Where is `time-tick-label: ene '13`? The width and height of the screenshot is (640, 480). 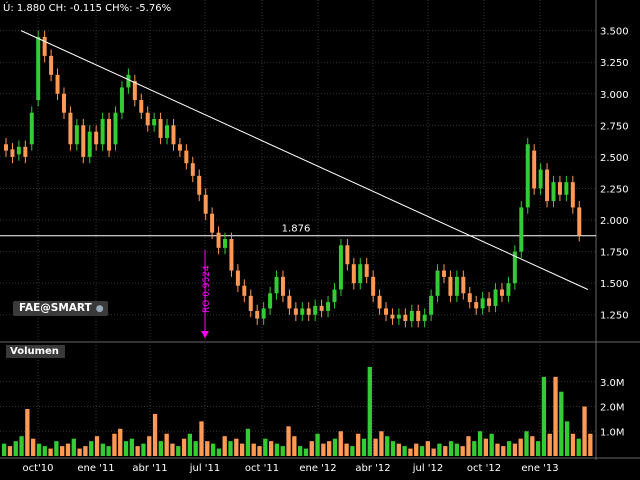 time-tick-label: ene '13 is located at coordinates (539, 468).